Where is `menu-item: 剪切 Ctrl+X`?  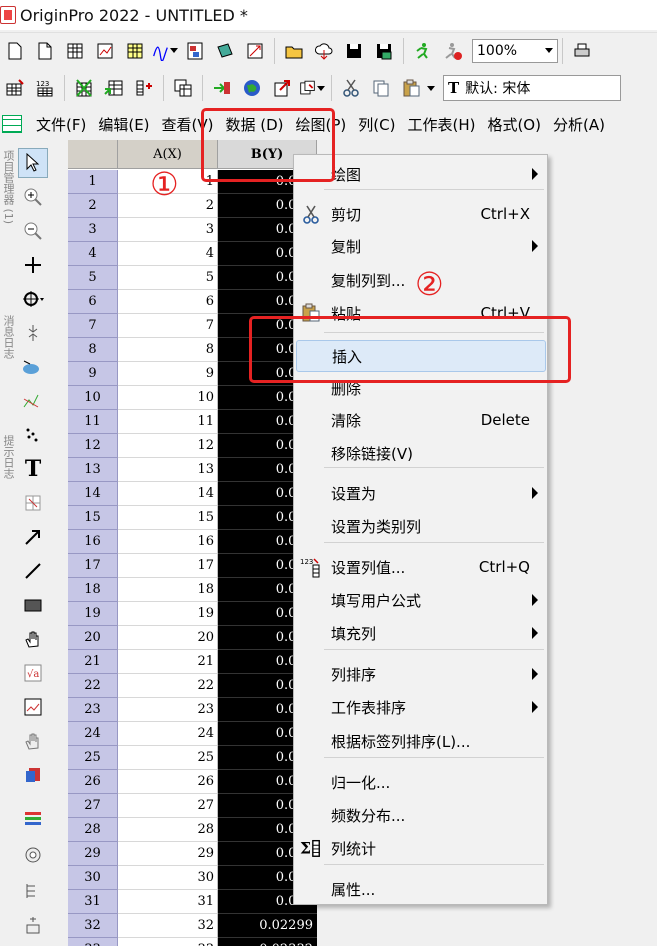
menu-item: 剪切 Ctrl+X is located at coordinates (421, 214).